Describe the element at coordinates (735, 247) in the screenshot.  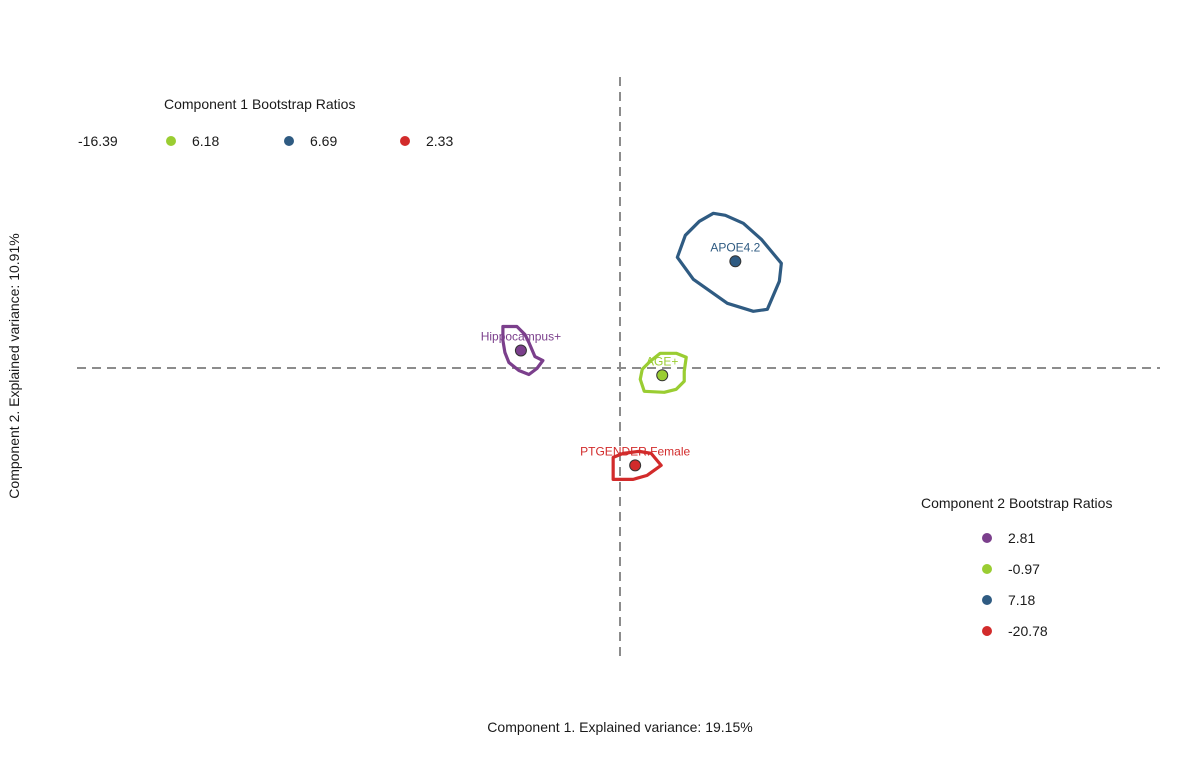
I see `point-label: APOE4.2` at that location.